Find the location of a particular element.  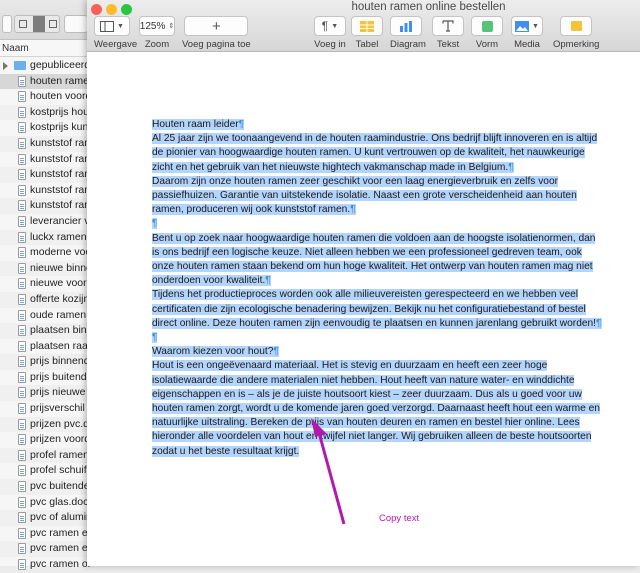

comment-button is located at coordinates (576, 26).